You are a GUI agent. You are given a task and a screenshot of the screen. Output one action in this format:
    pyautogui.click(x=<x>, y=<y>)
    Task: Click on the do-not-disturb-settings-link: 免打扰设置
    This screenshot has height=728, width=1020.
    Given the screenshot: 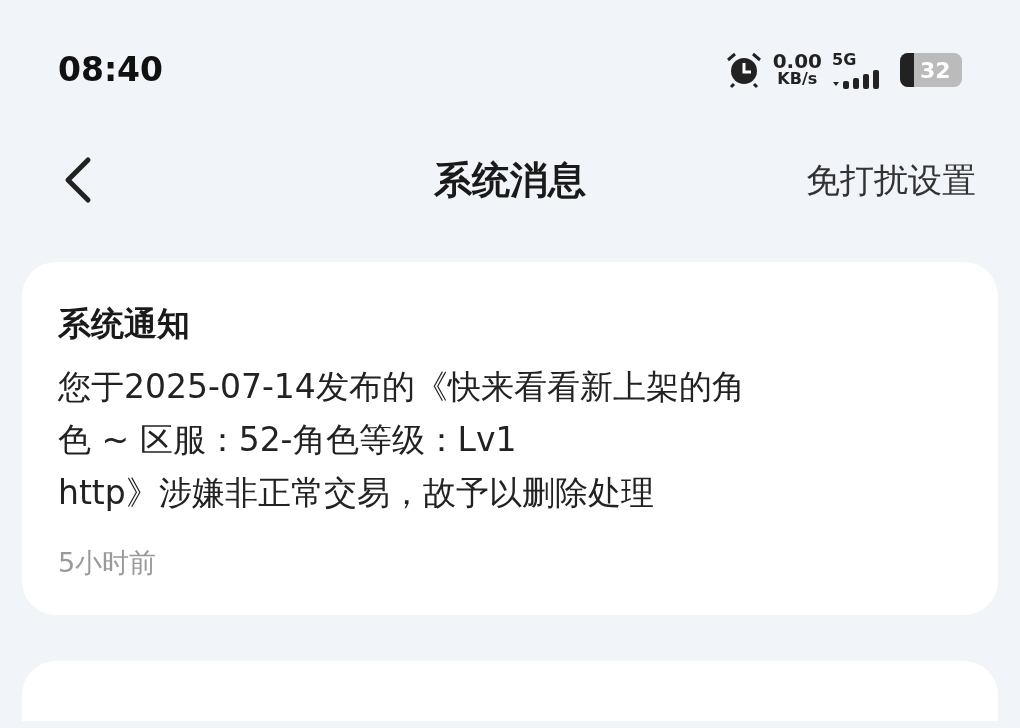 What is the action you would take?
    pyautogui.click(x=891, y=180)
    